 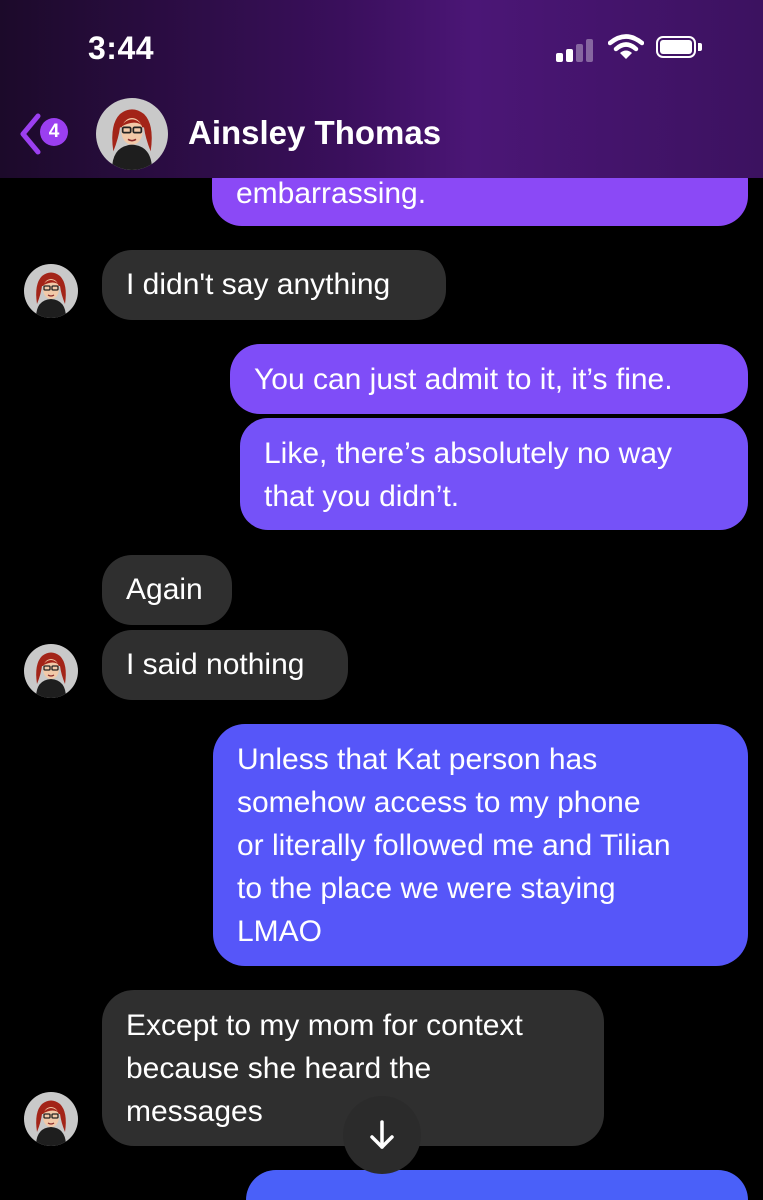 I want to click on message-text-line: LMAO, so click(x=280, y=931).